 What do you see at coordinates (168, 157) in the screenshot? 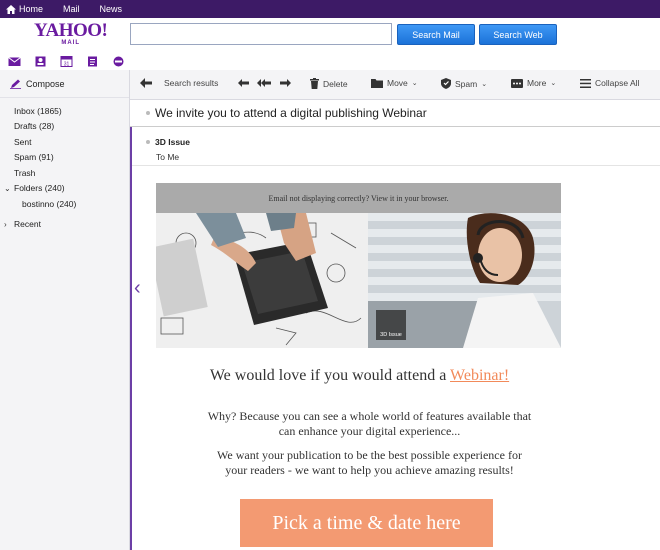
I see `recipient-row: To Me` at bounding box center [168, 157].